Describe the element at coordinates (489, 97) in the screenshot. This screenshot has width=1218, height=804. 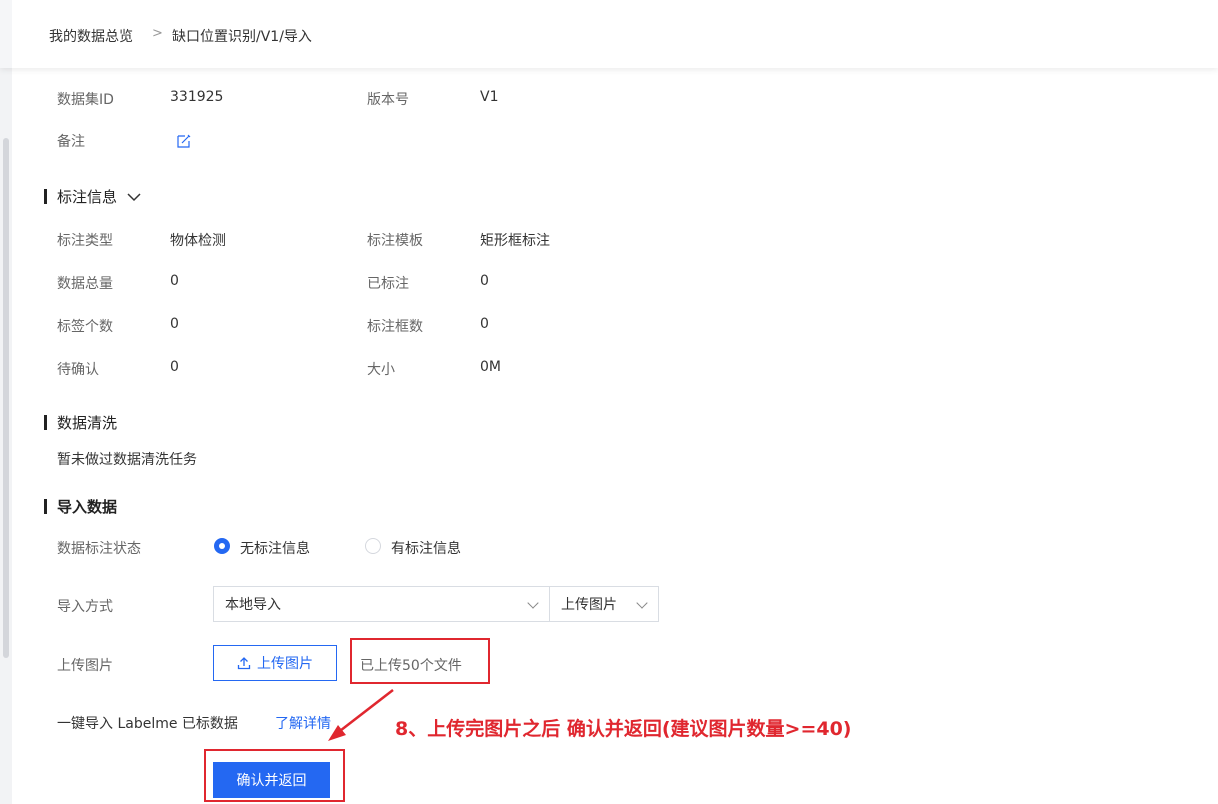
I see `version-value: V1` at that location.